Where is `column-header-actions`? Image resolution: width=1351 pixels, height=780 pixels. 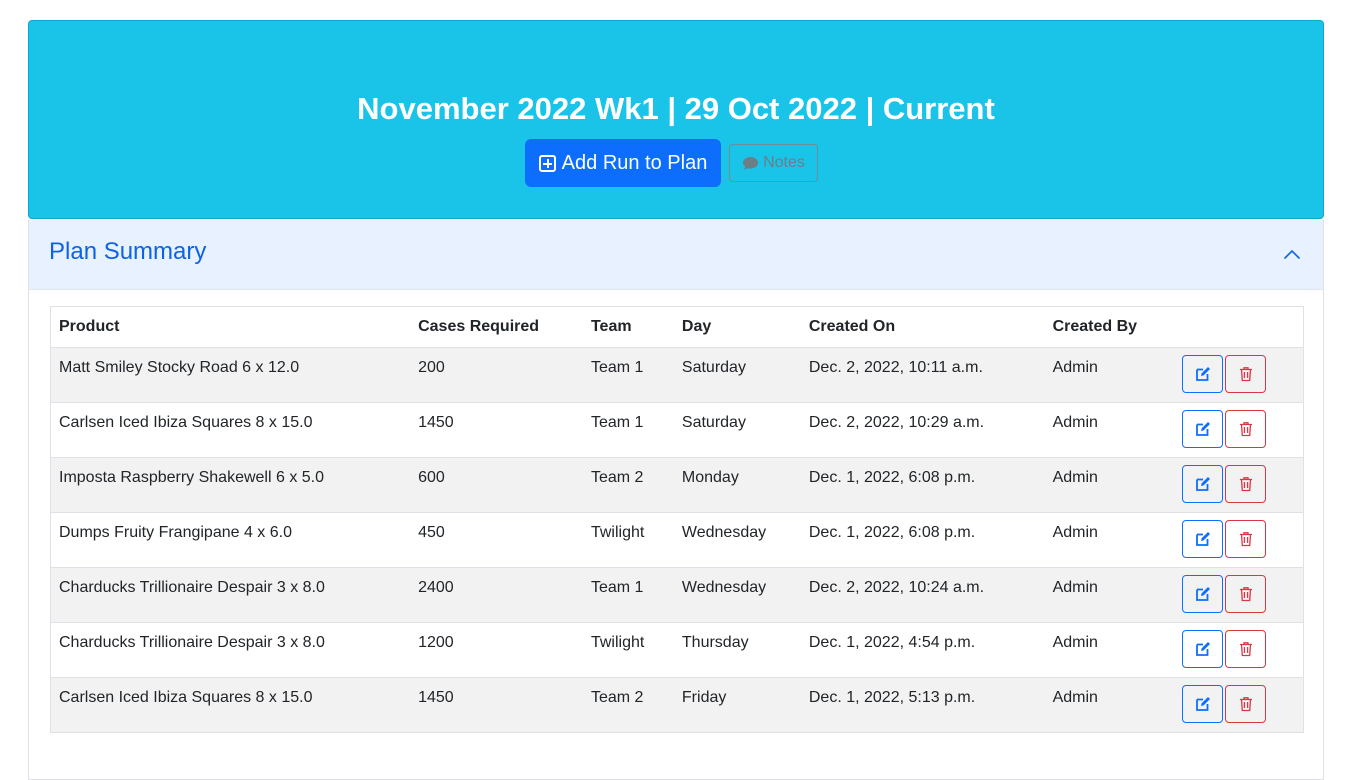 column-header-actions is located at coordinates (1238, 327).